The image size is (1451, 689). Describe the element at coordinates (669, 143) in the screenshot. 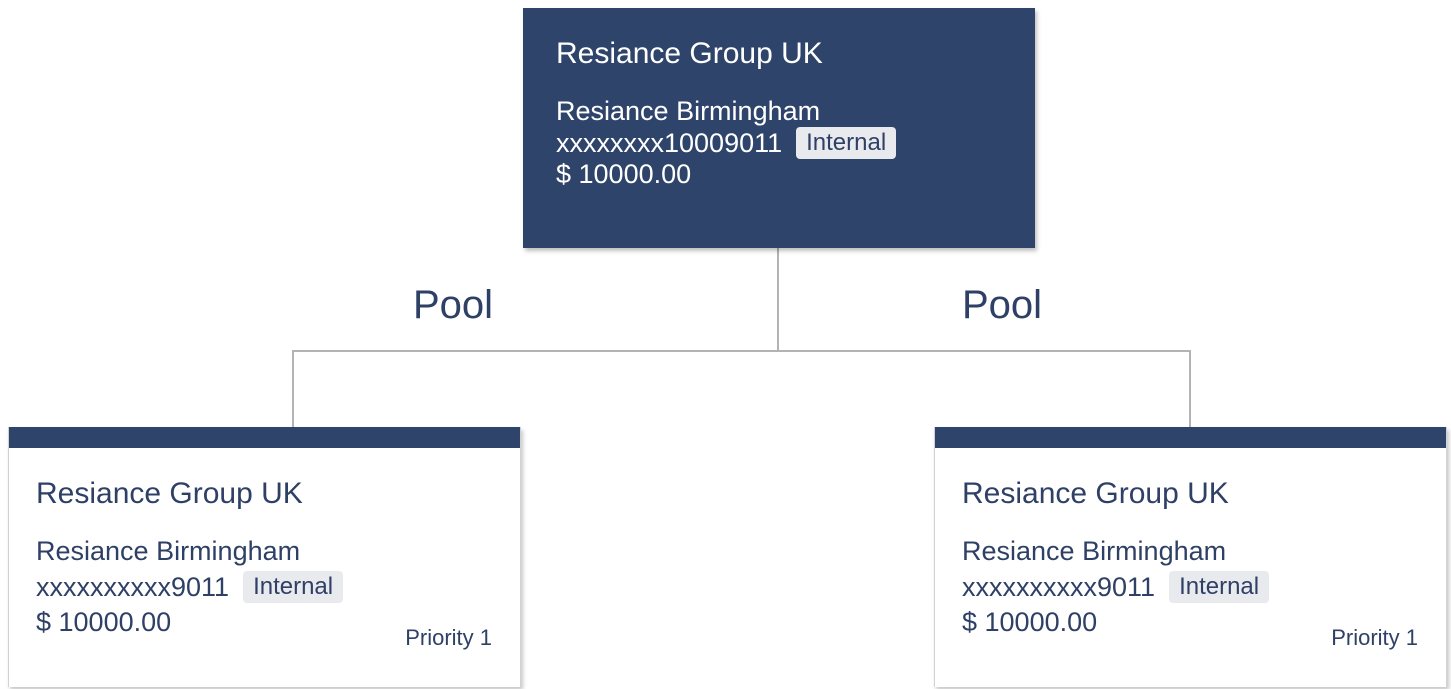

I see `account-number: xxxxxxxx10009011` at that location.